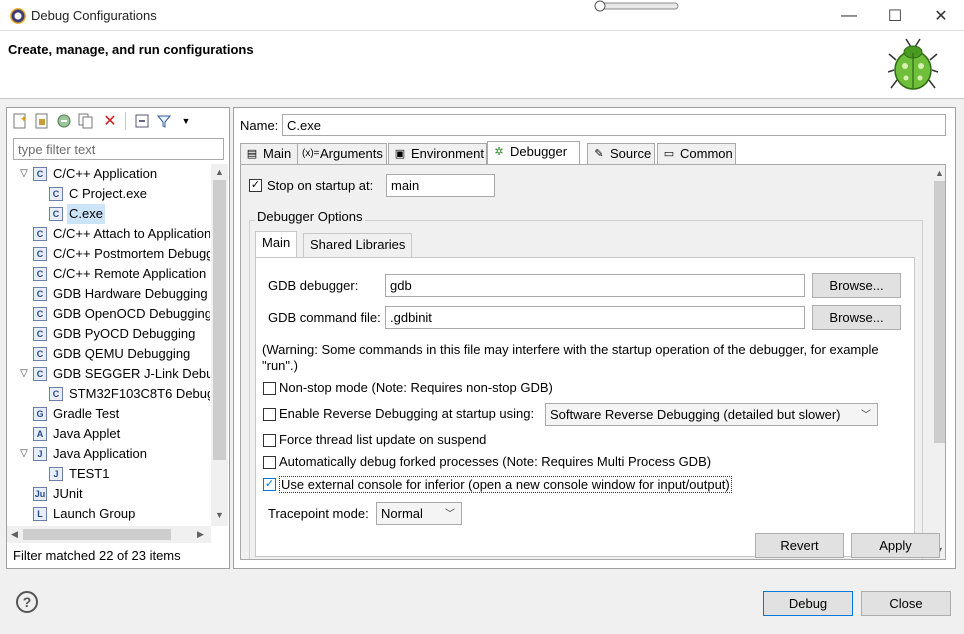 The height and width of the screenshot is (634, 964). I want to click on new-prototype-icon, so click(42, 121).